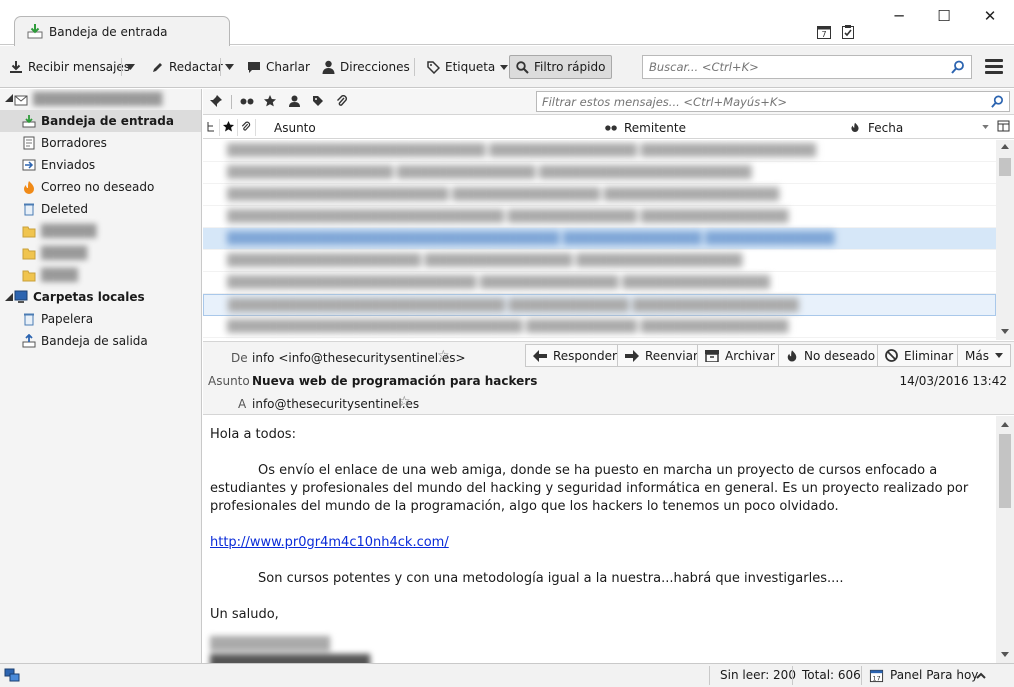  What do you see at coordinates (990, 16) in the screenshot?
I see `close-button: ✕` at bounding box center [990, 16].